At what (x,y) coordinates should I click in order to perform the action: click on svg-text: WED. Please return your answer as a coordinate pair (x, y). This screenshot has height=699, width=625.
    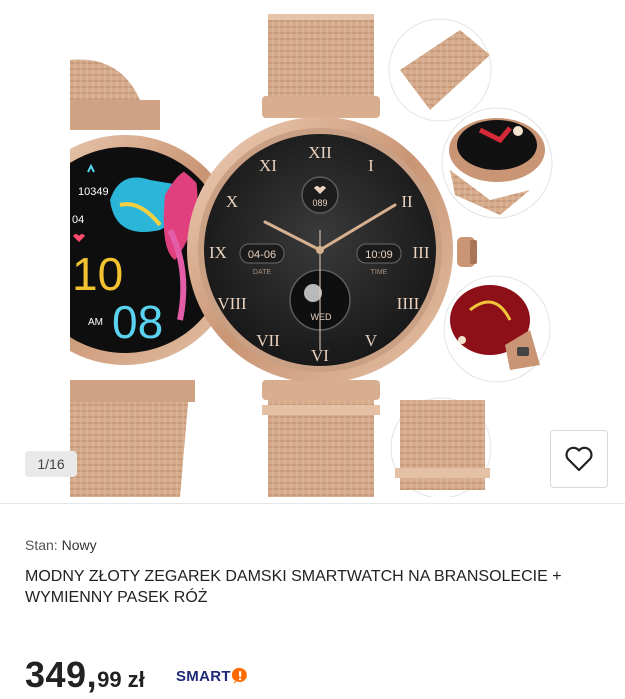
    Looking at the image, I should click on (321, 317).